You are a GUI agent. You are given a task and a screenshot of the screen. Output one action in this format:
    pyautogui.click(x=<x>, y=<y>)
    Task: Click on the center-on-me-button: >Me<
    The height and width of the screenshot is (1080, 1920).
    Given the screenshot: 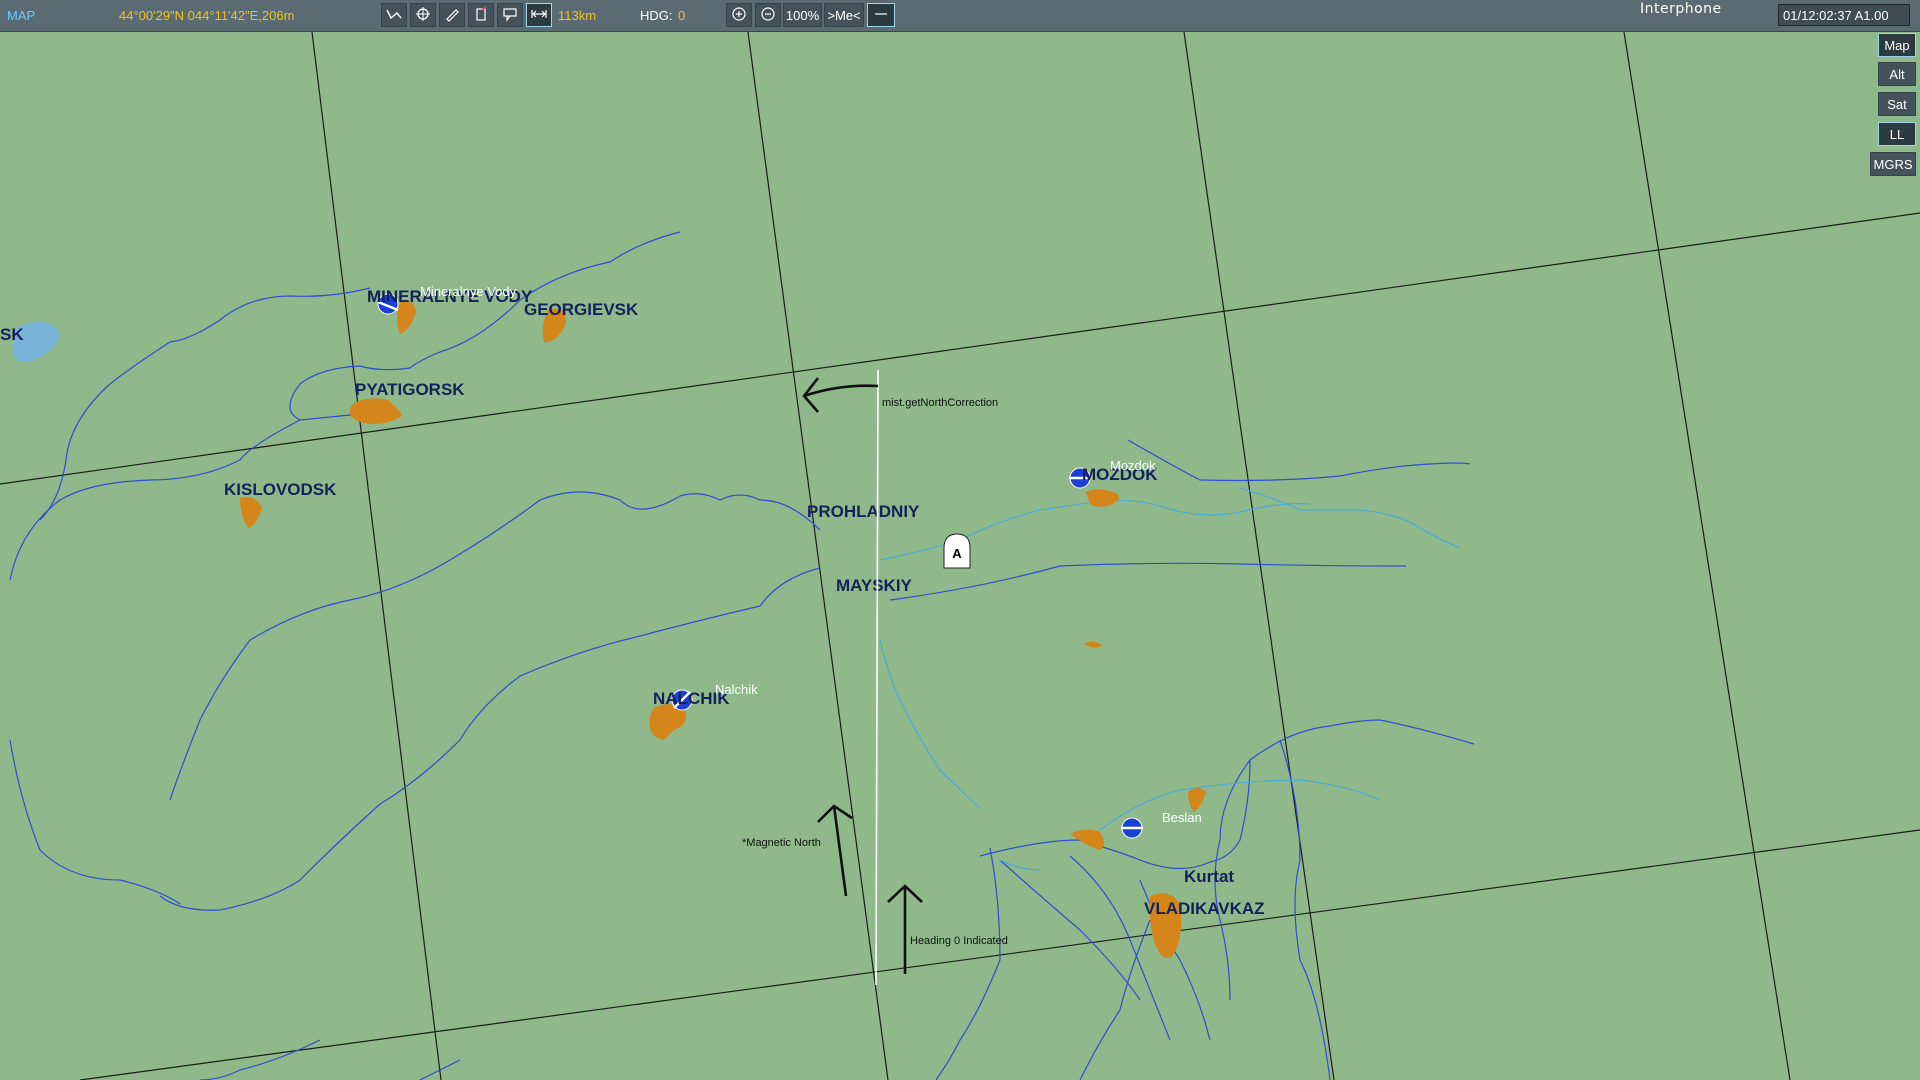 What is the action you would take?
    pyautogui.click(x=844, y=15)
    